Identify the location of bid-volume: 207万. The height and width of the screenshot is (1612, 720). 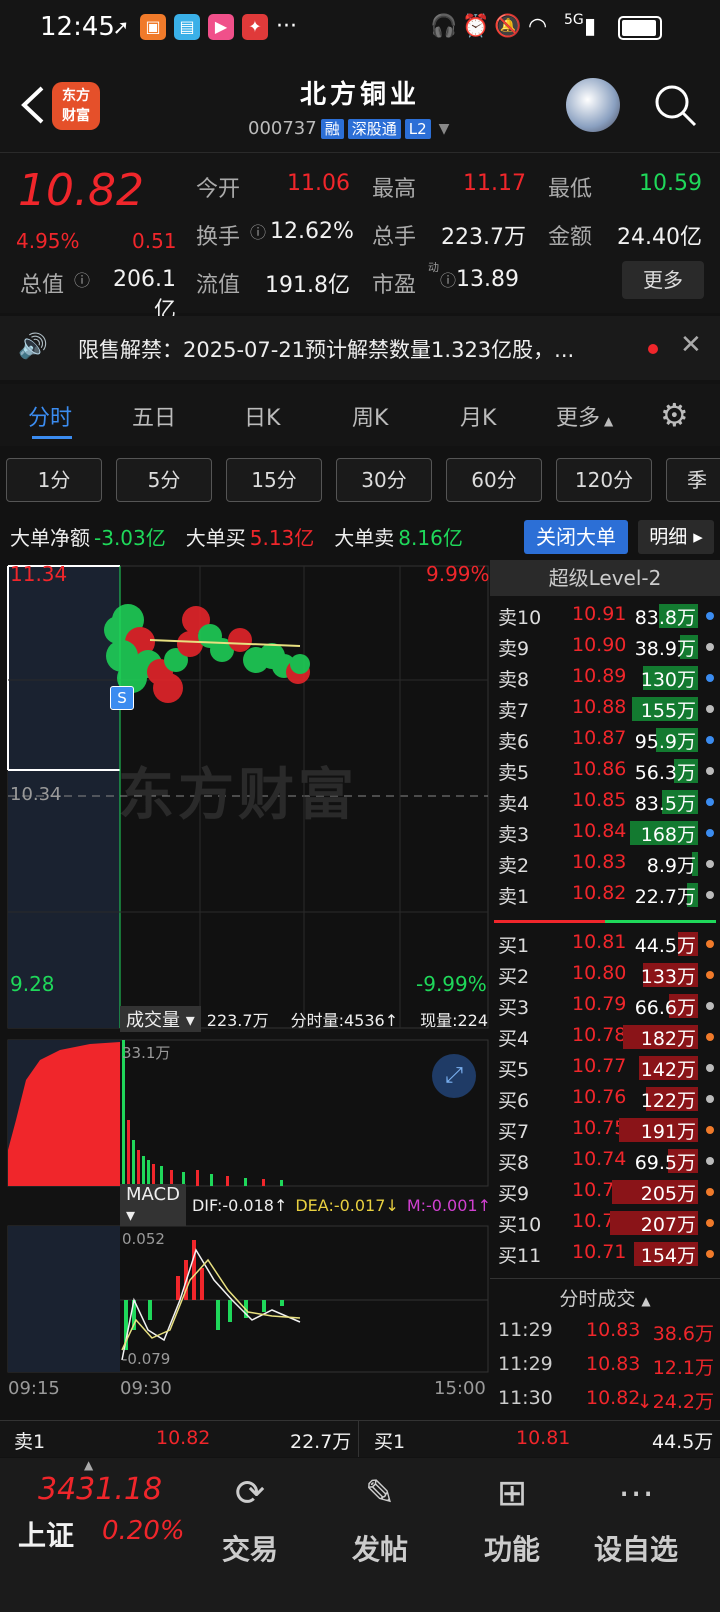
(668, 1225).